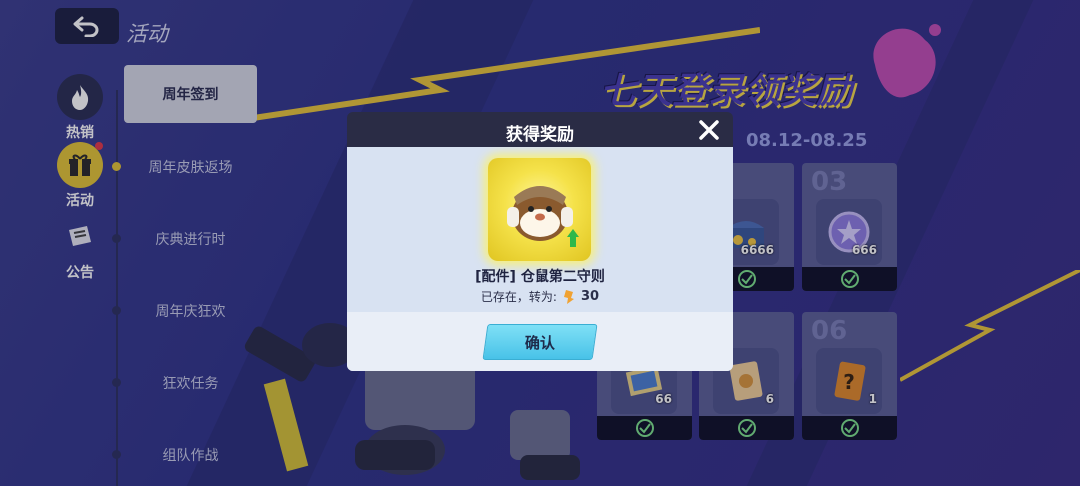 The height and width of the screenshot is (486, 1080). I want to click on fragment-icon, so click(568, 296).